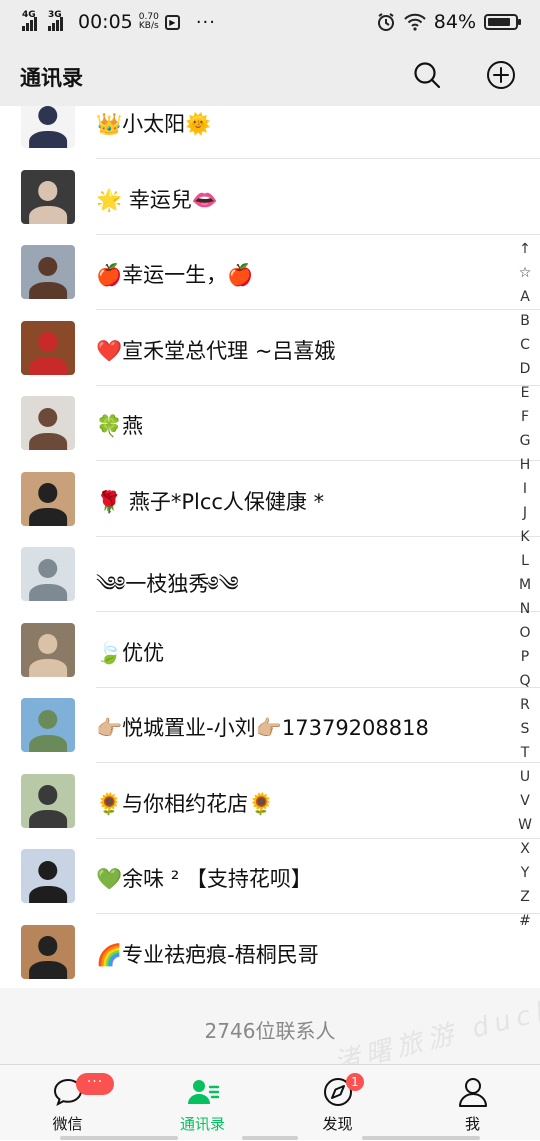  Describe the element at coordinates (472, 1092) in the screenshot. I see `person-icon` at that location.